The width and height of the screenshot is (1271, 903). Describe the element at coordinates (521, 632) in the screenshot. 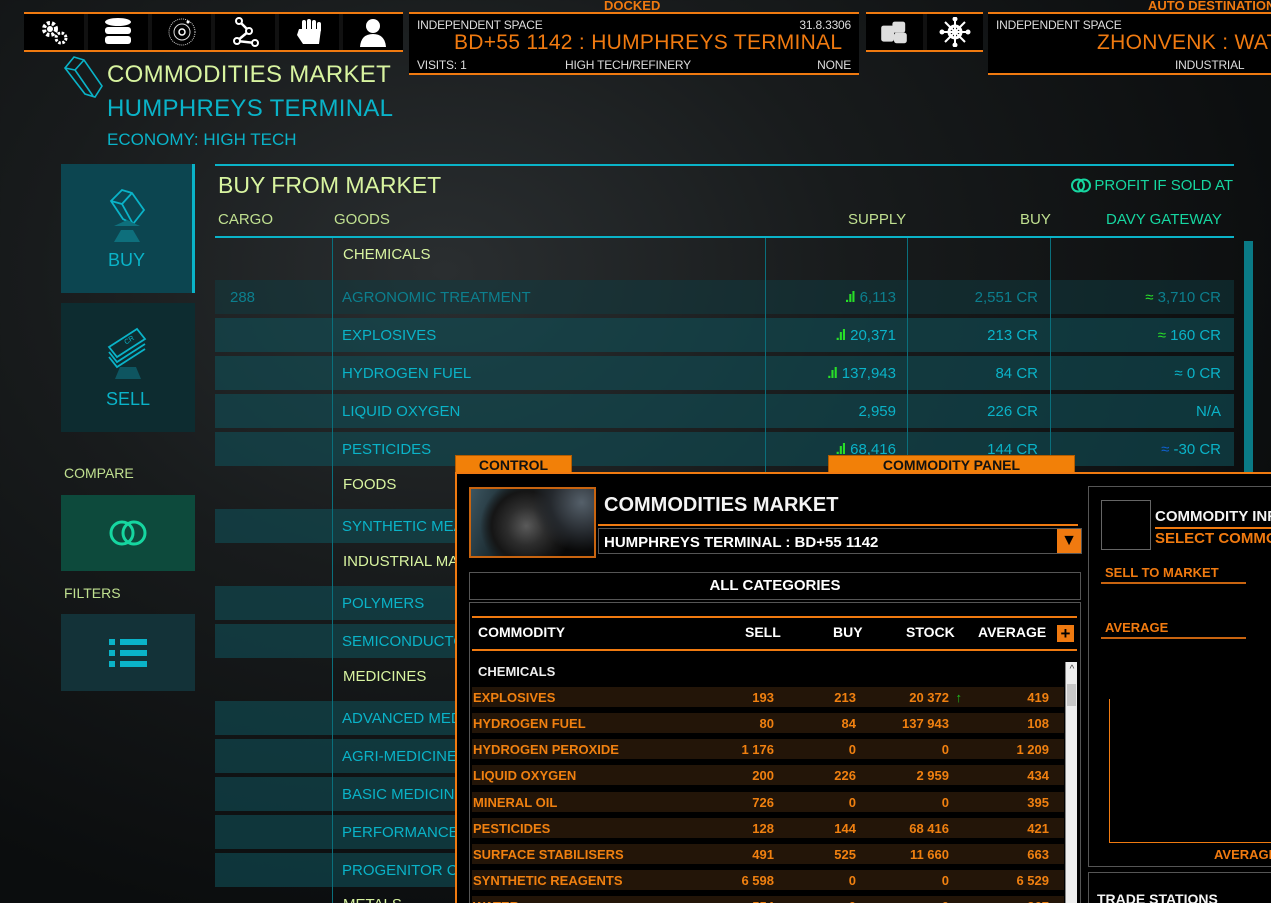

I see `column-commodity: COMMODITY` at that location.